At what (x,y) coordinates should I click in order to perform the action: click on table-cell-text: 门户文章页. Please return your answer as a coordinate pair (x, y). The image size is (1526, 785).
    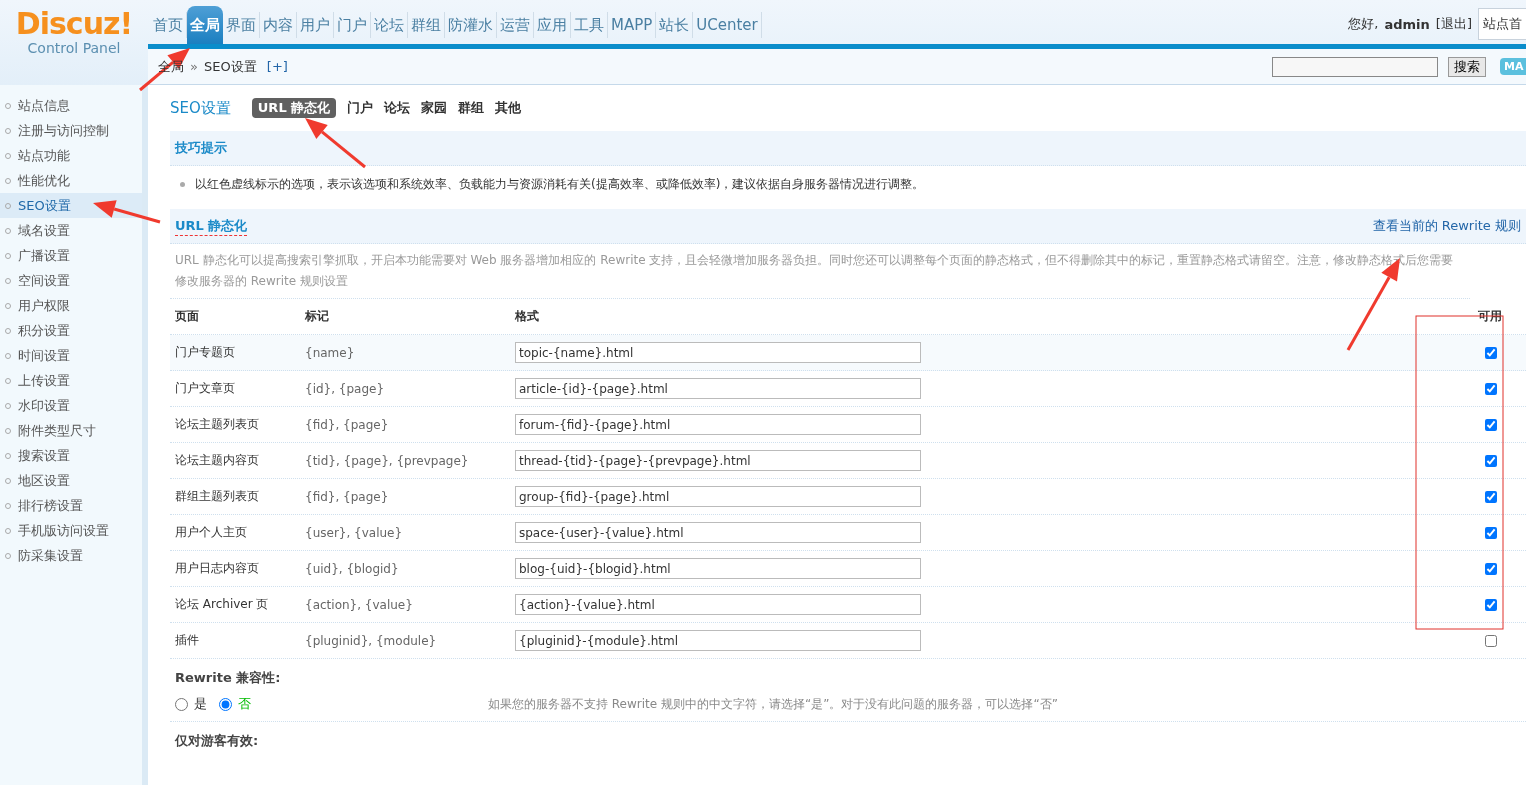
    Looking at the image, I should click on (205, 388).